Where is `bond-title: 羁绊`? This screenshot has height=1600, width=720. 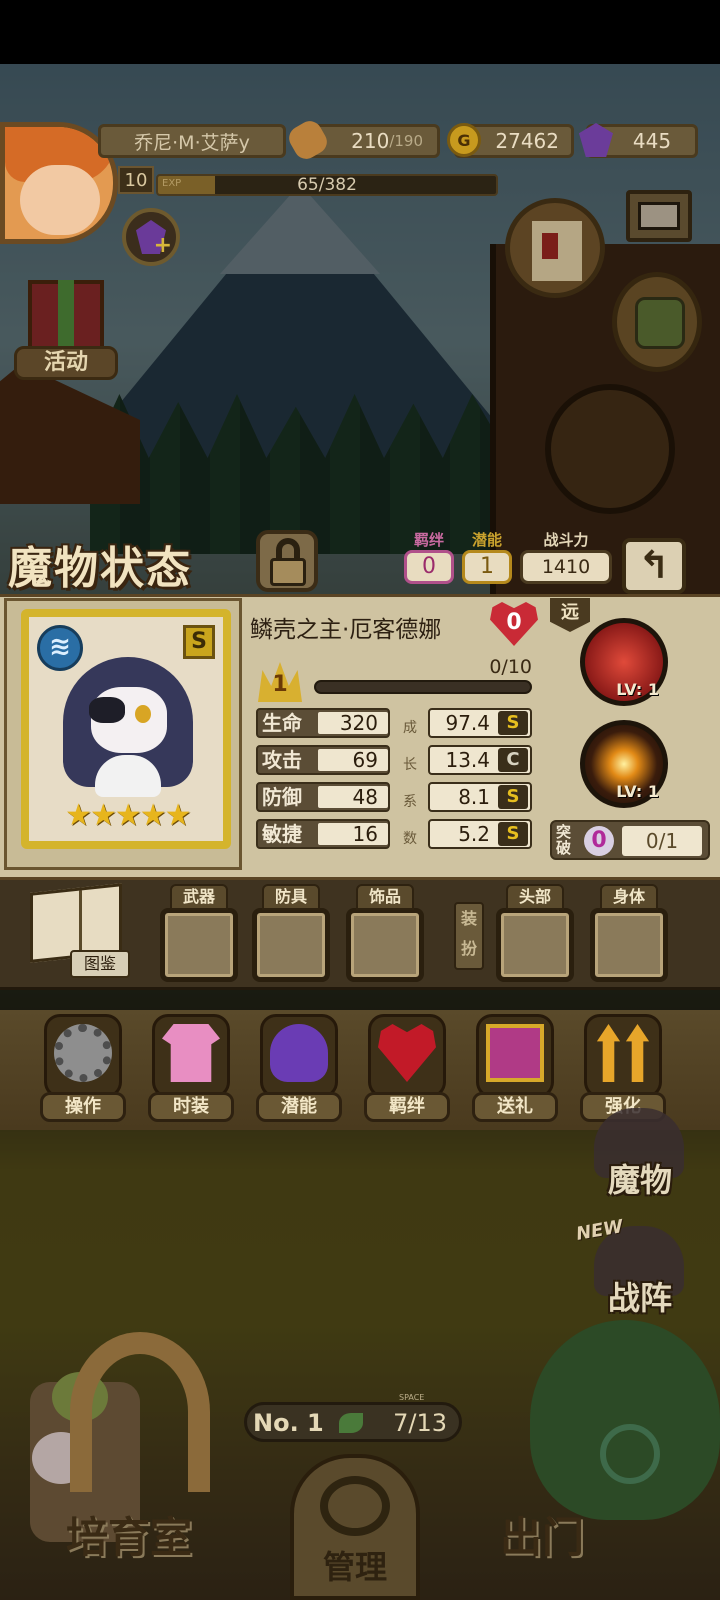
bond-title: 羁绊 is located at coordinates (428, 540).